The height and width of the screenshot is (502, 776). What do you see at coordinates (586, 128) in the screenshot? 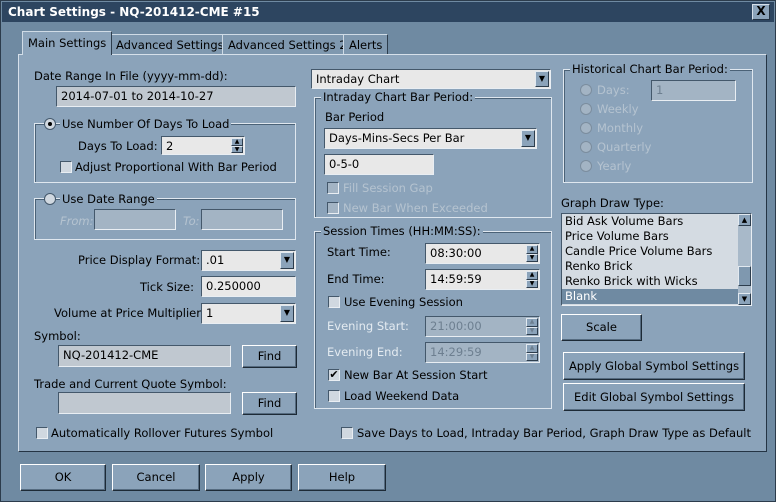
I see `monthly-radio` at bounding box center [586, 128].